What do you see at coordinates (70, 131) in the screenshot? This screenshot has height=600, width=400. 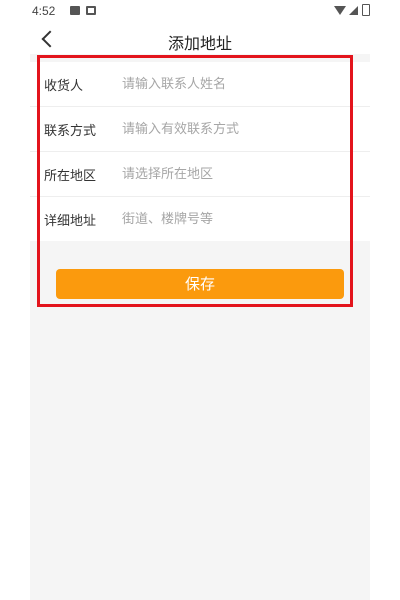 I see `contact-label: 联系方式` at bounding box center [70, 131].